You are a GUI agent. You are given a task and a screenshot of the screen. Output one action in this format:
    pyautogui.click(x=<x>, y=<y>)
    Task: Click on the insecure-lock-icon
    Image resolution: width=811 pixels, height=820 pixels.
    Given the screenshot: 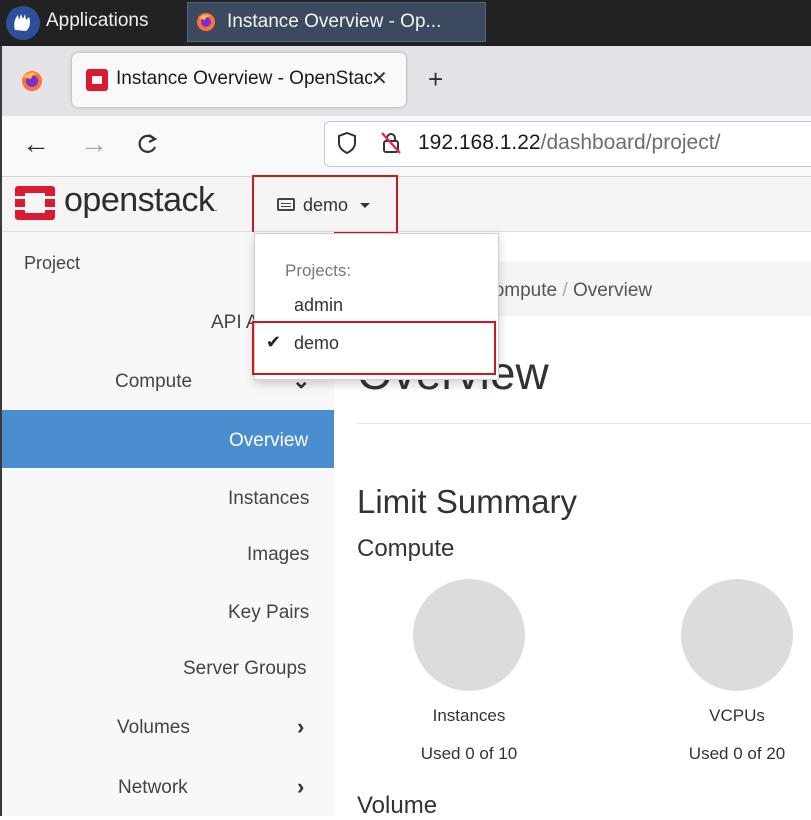 What is the action you would take?
    pyautogui.click(x=391, y=145)
    